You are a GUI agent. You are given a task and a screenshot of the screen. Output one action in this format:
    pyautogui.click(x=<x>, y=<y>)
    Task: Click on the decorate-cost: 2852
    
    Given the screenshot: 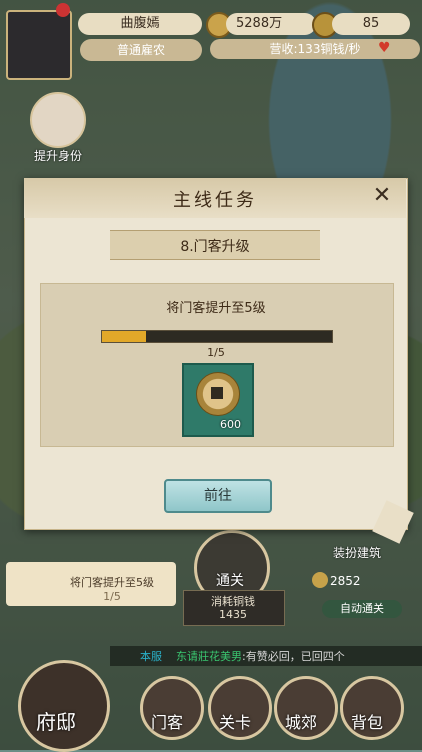 What is the action you would take?
    pyautogui.click(x=345, y=581)
    